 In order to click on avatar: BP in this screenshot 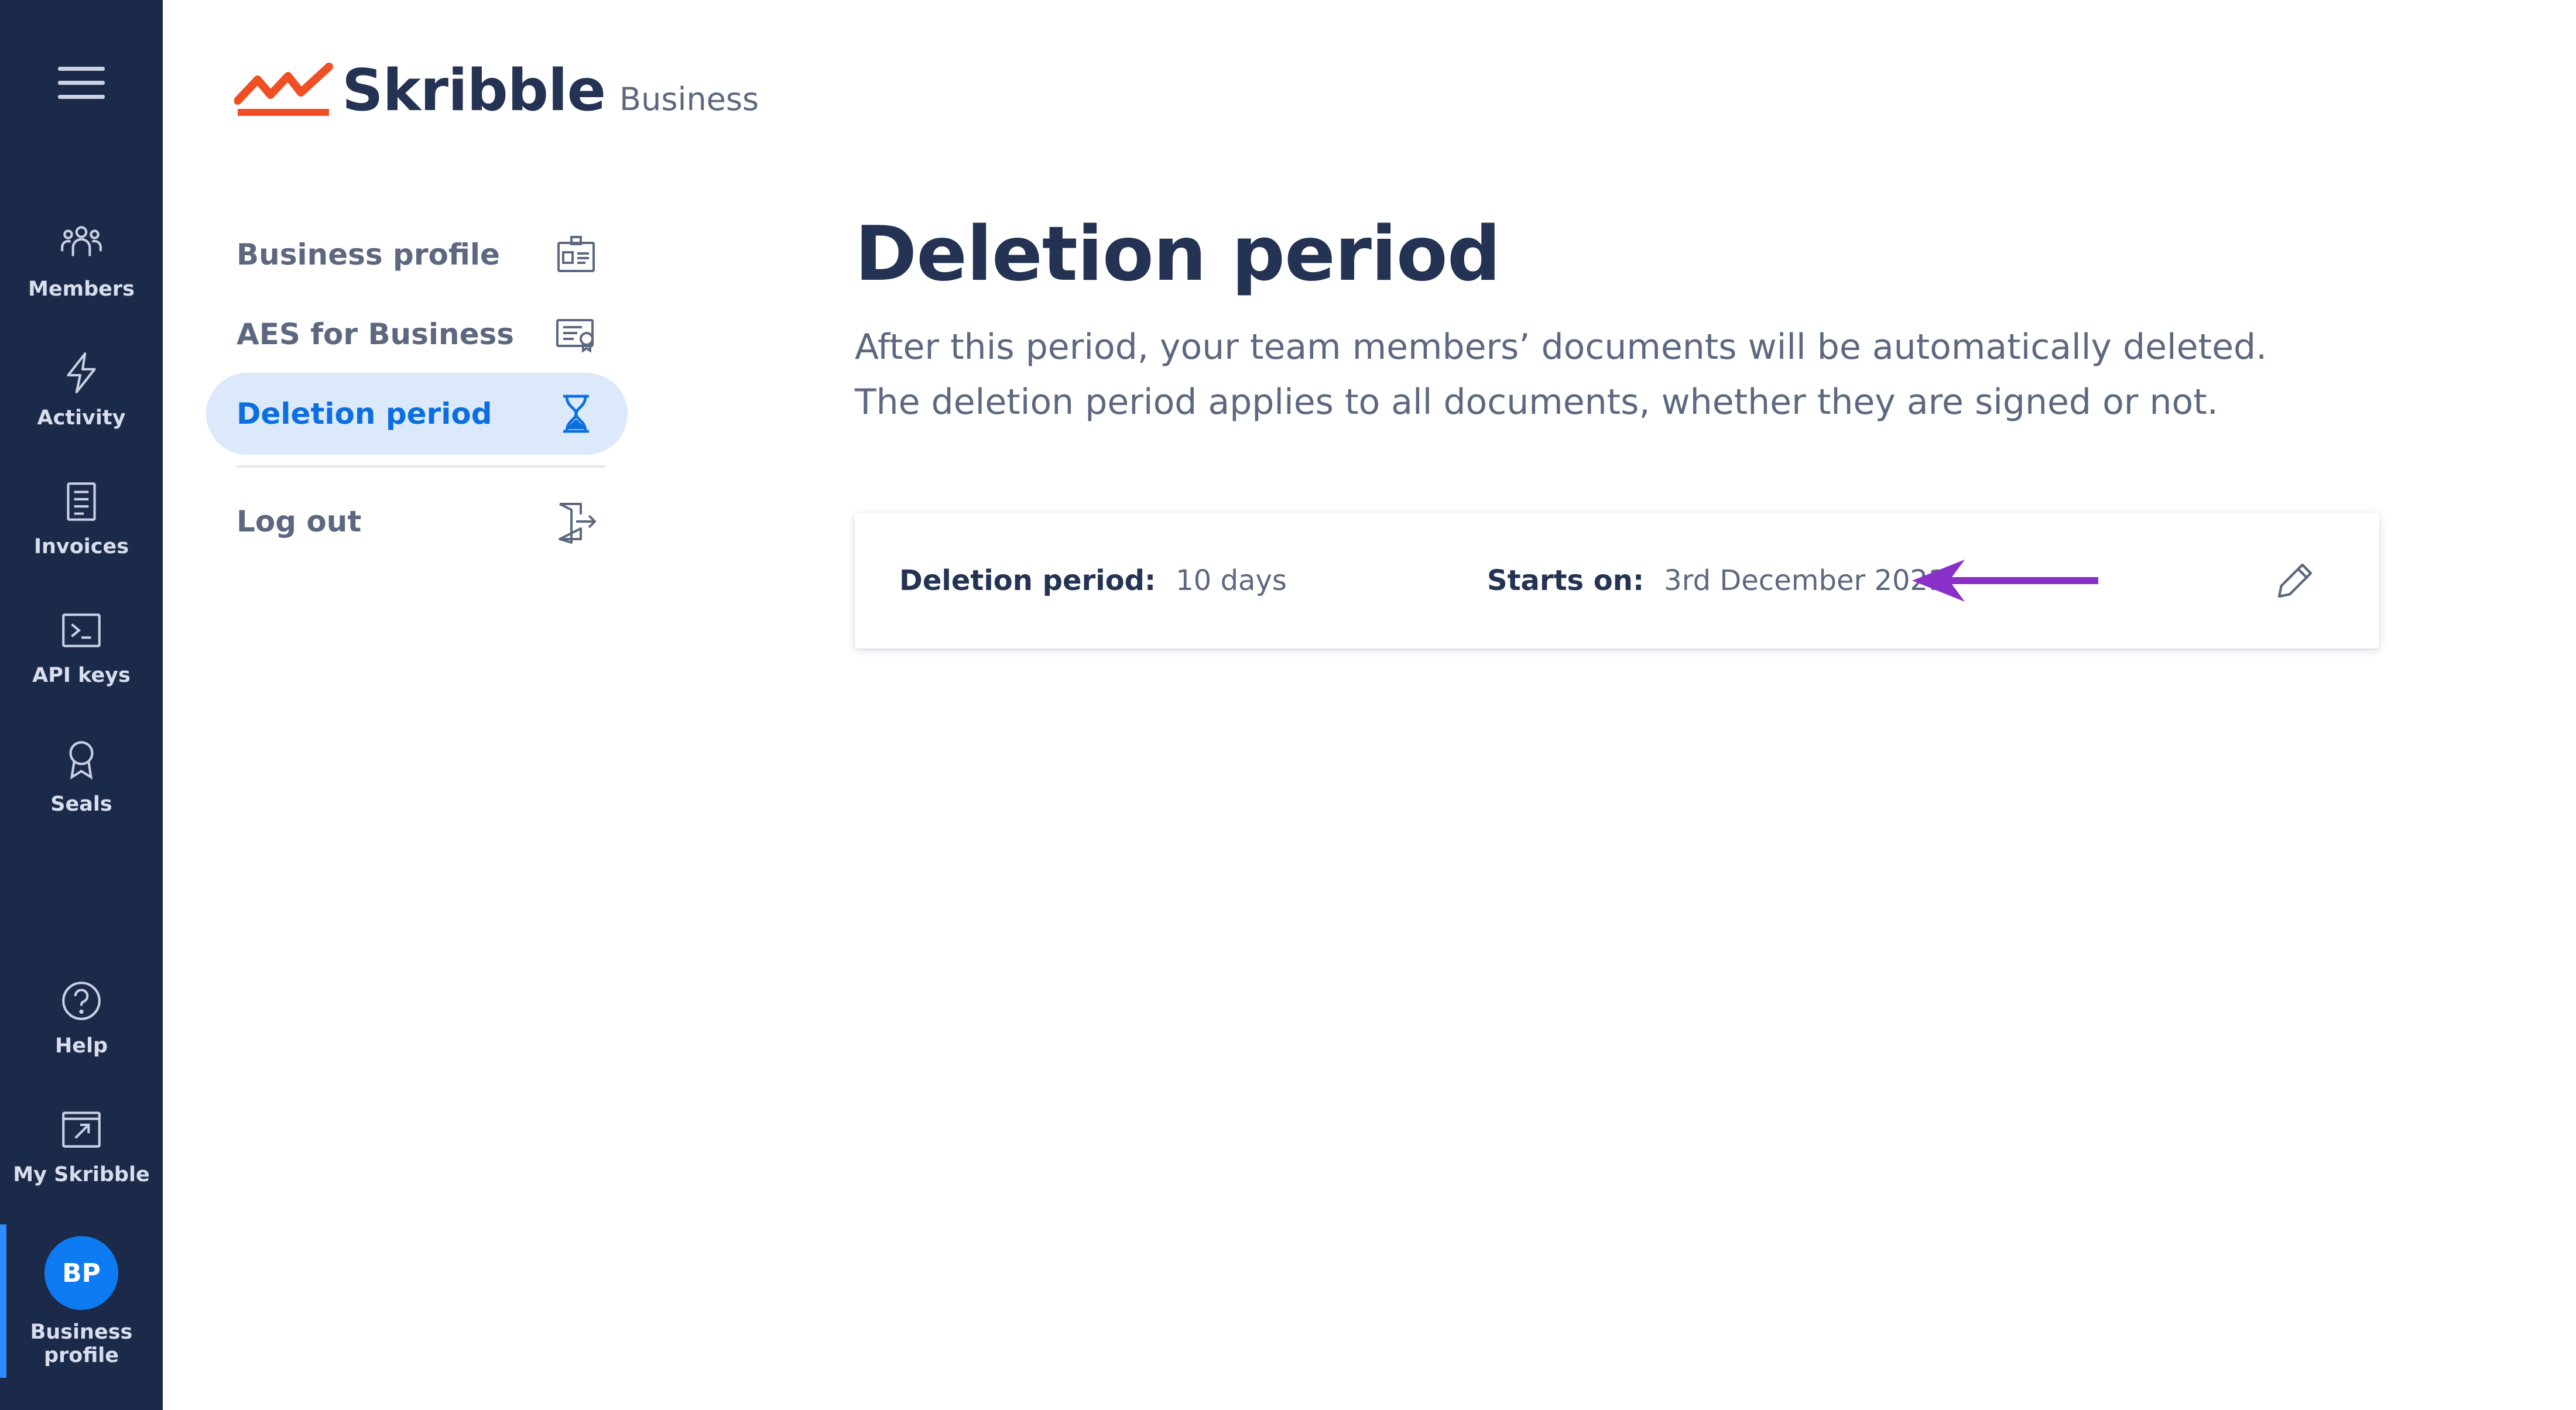, I will do `click(81, 1273)`.